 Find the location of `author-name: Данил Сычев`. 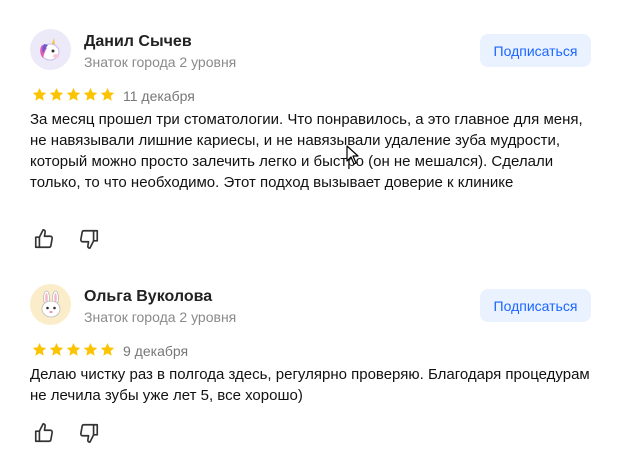

author-name: Данил Сычев is located at coordinates (138, 42).